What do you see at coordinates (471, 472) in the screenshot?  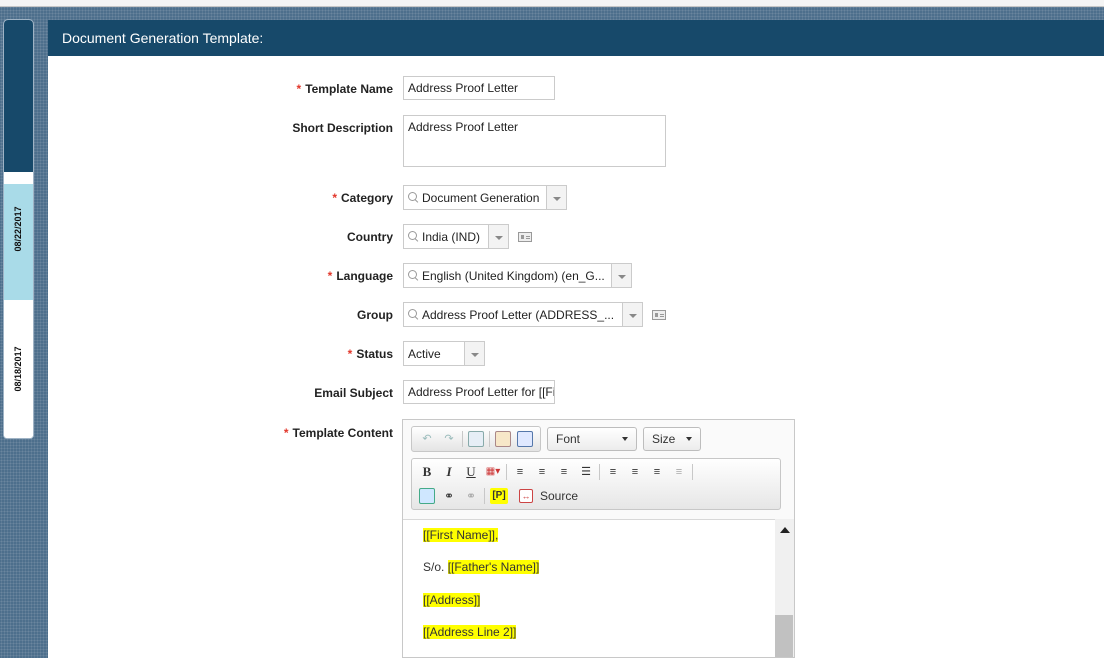 I see `underline-button: U` at bounding box center [471, 472].